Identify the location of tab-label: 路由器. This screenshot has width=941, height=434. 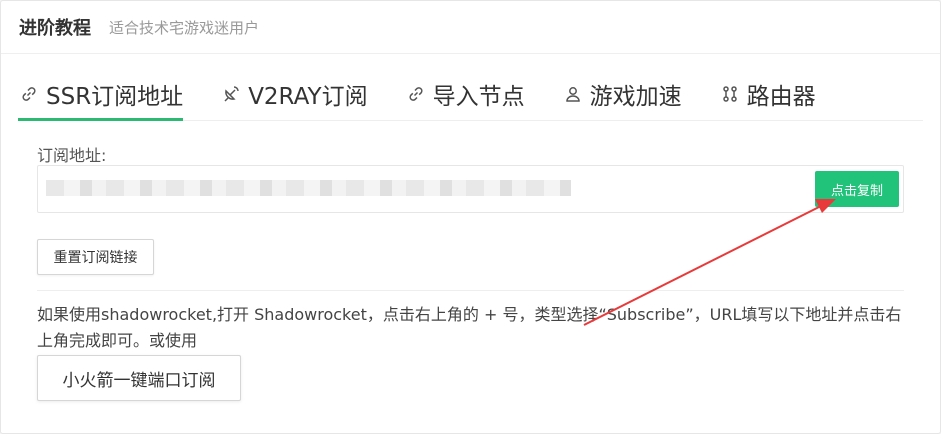
(781, 97).